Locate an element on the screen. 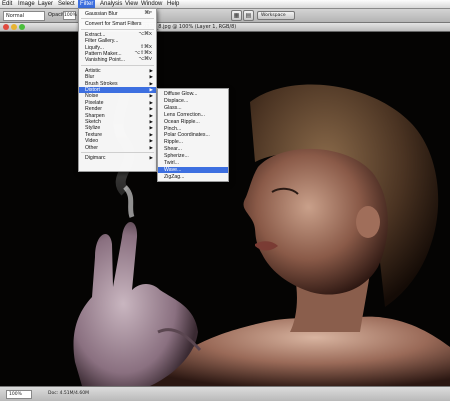 The height and width of the screenshot is (401, 450). menu-item-extract: Extract... ⌥⌘X is located at coordinates (117, 35).